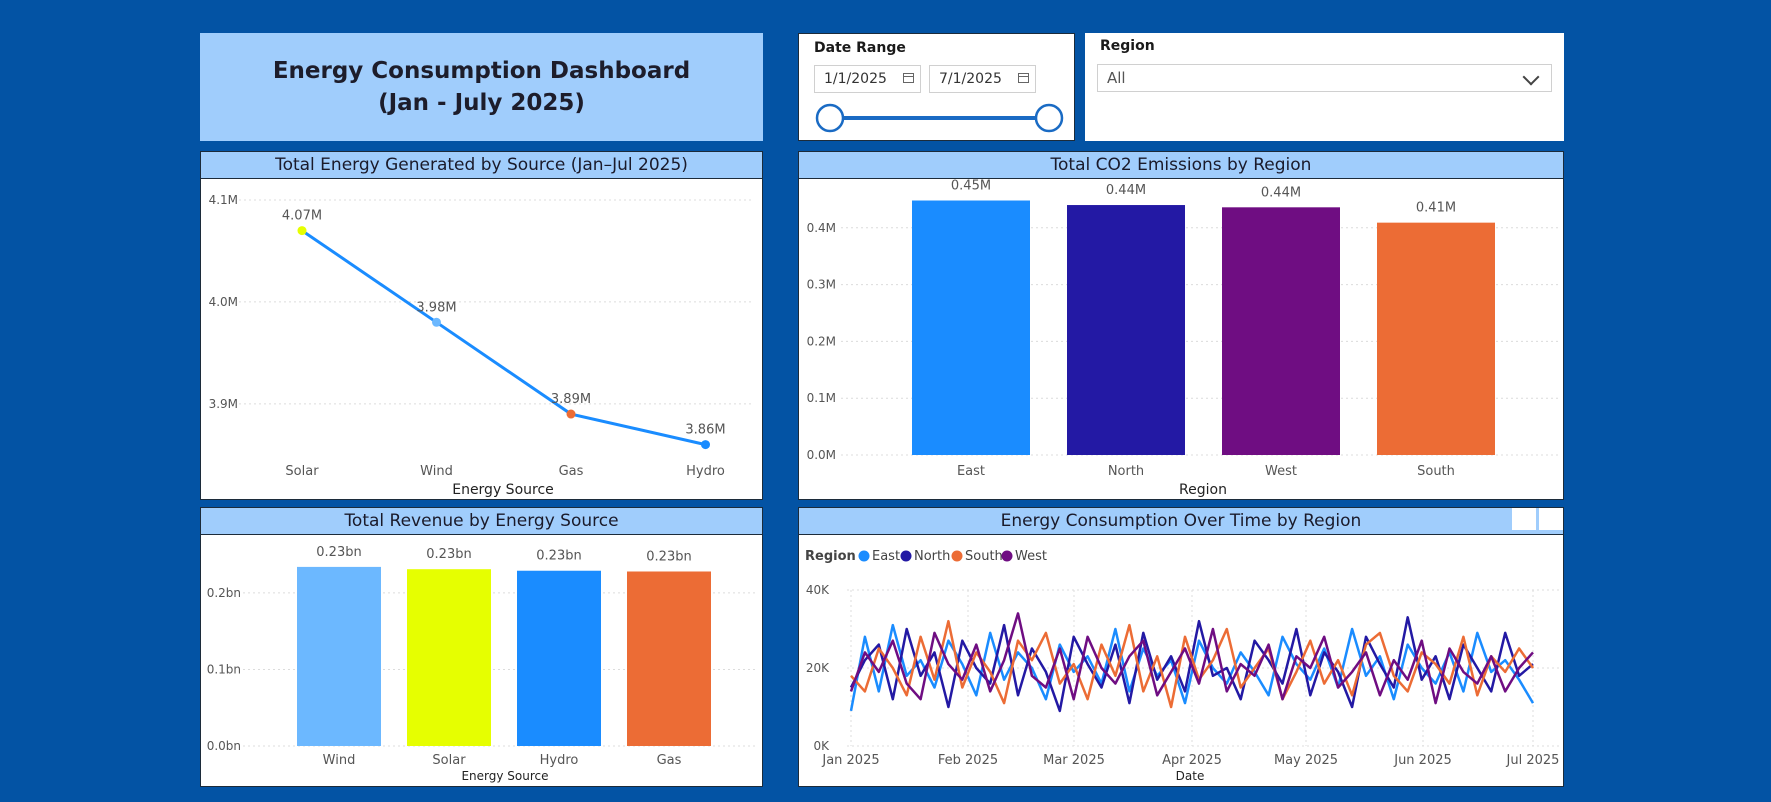  I want to click on x-tick-label: Jun 2025, so click(1422, 760).